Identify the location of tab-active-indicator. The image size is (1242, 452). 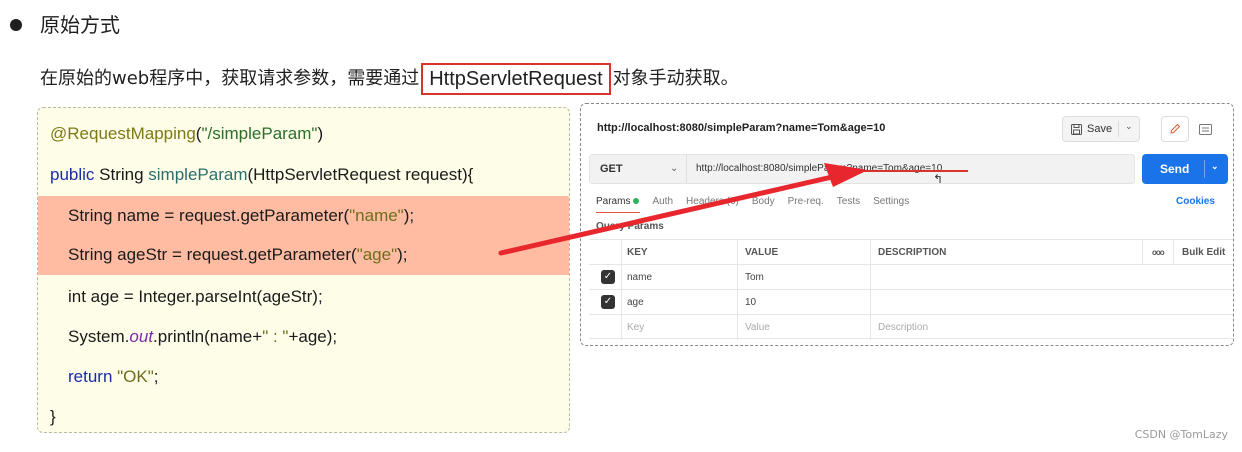
(618, 212).